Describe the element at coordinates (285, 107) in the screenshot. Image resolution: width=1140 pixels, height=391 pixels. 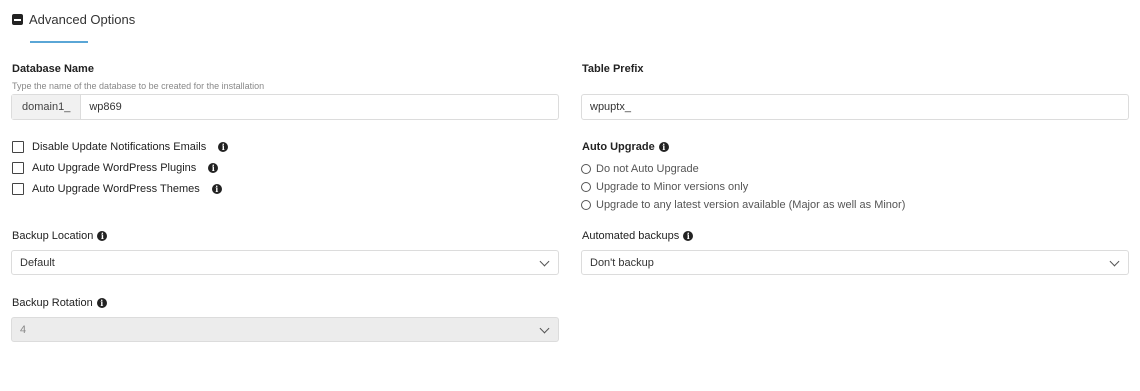
I see `database-name-field: domain1_ wp869` at that location.